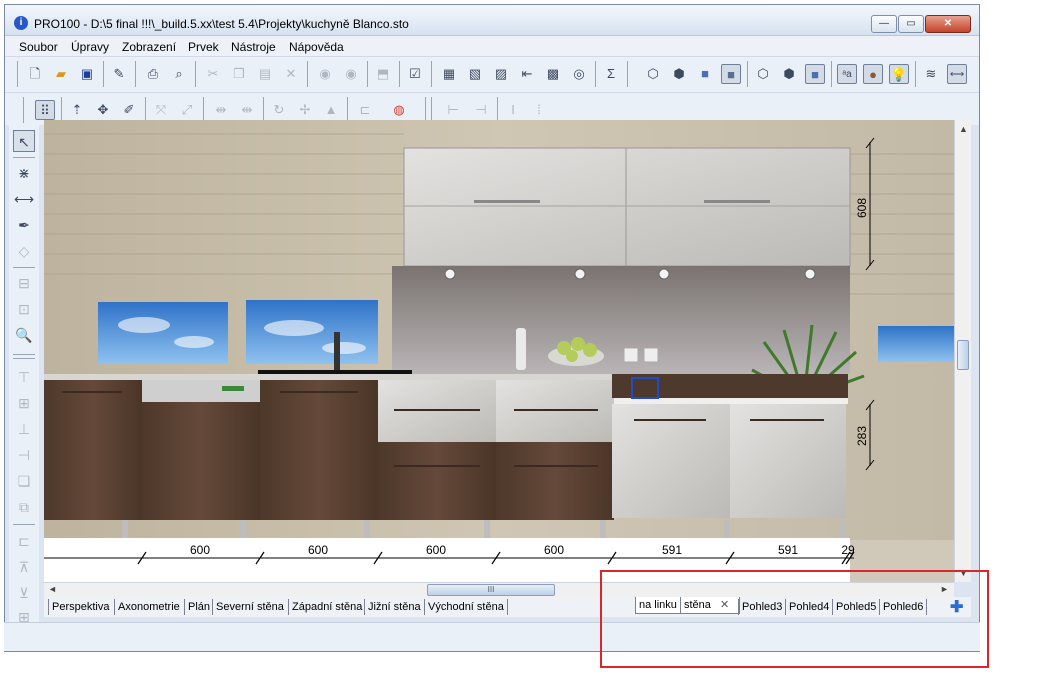 Image resolution: width=1062 pixels, height=678 pixels. What do you see at coordinates (24, 225) in the screenshot?
I see `eyedropper-icon: ✒` at bounding box center [24, 225].